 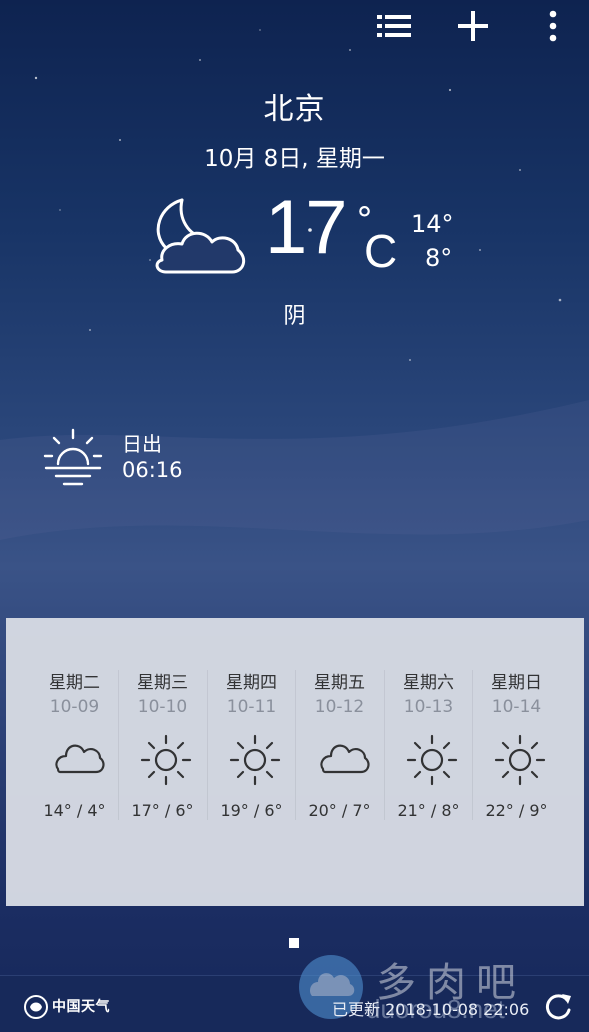 I want to click on forecast-day: 星期四 10-11 19° / 6°, so click(x=251, y=762).